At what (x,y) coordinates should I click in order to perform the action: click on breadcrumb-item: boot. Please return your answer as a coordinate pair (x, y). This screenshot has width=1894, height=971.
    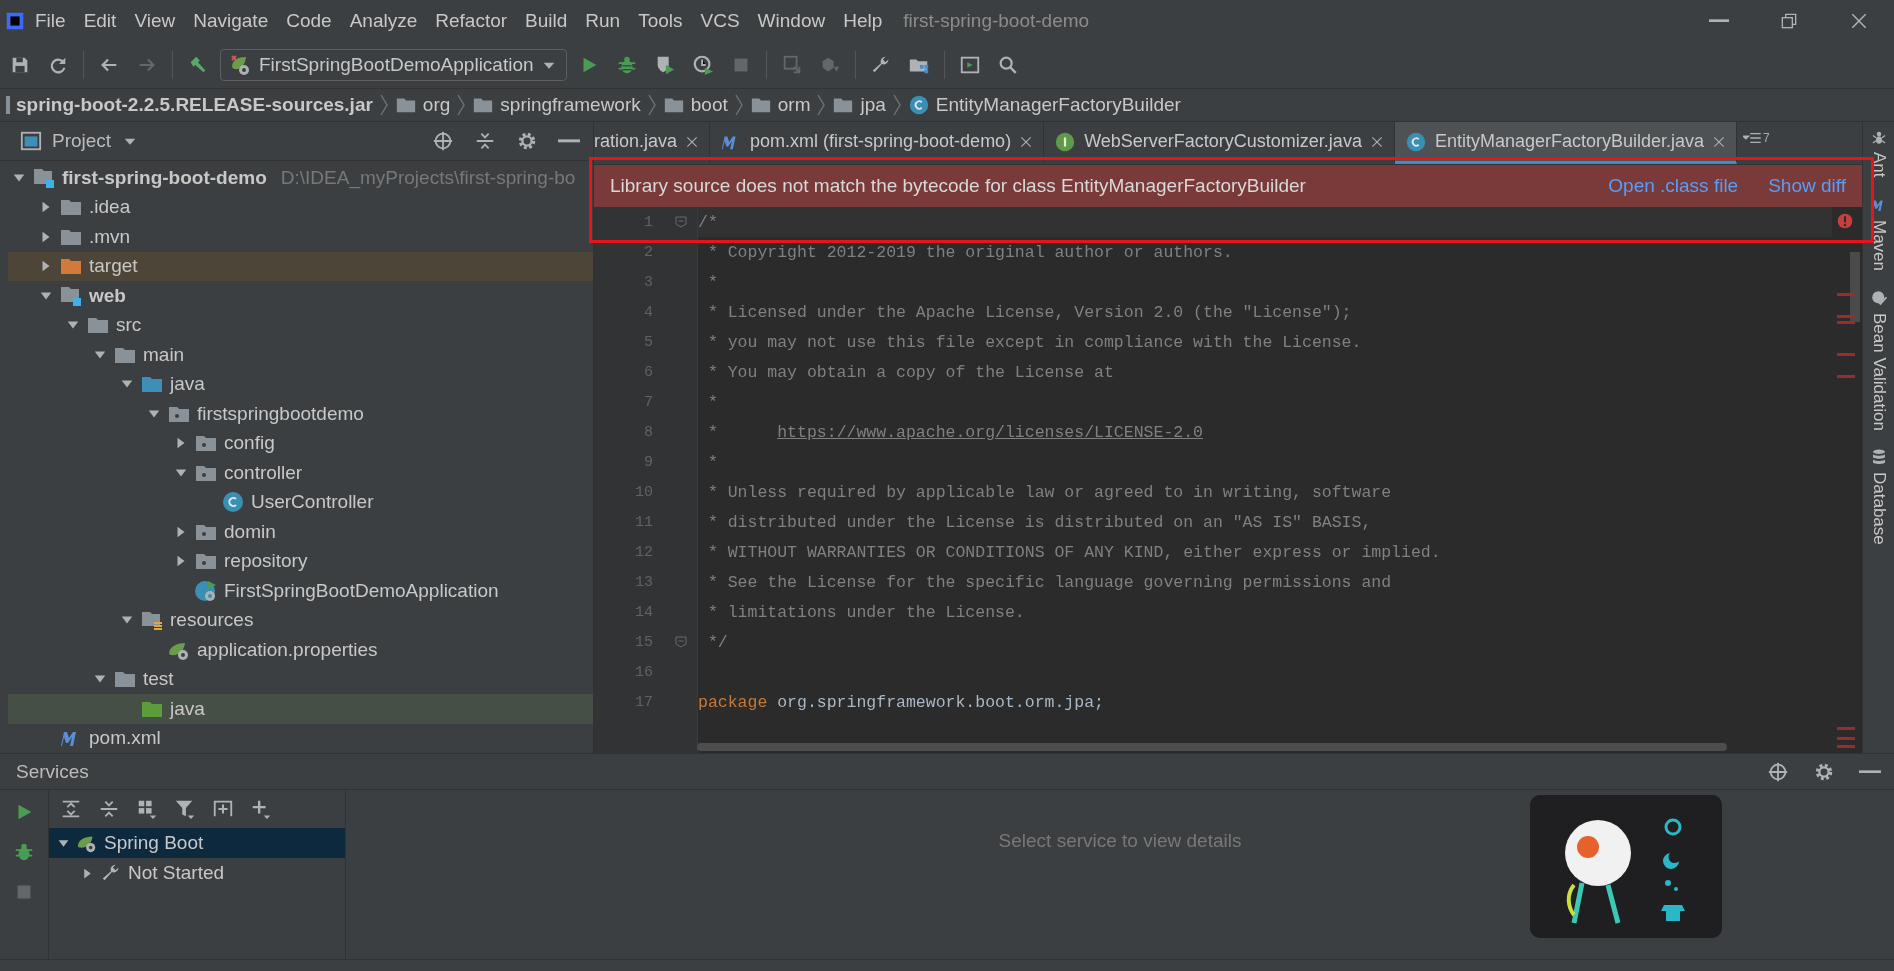
    Looking at the image, I should click on (709, 105).